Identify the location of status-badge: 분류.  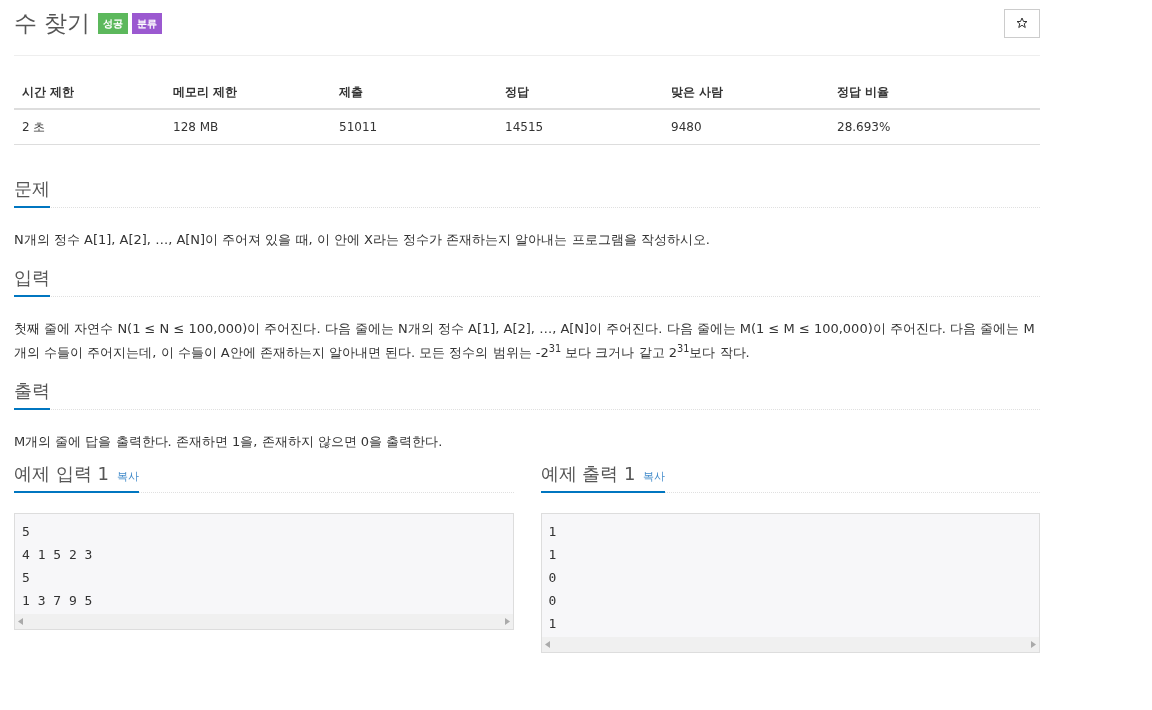
(147, 23).